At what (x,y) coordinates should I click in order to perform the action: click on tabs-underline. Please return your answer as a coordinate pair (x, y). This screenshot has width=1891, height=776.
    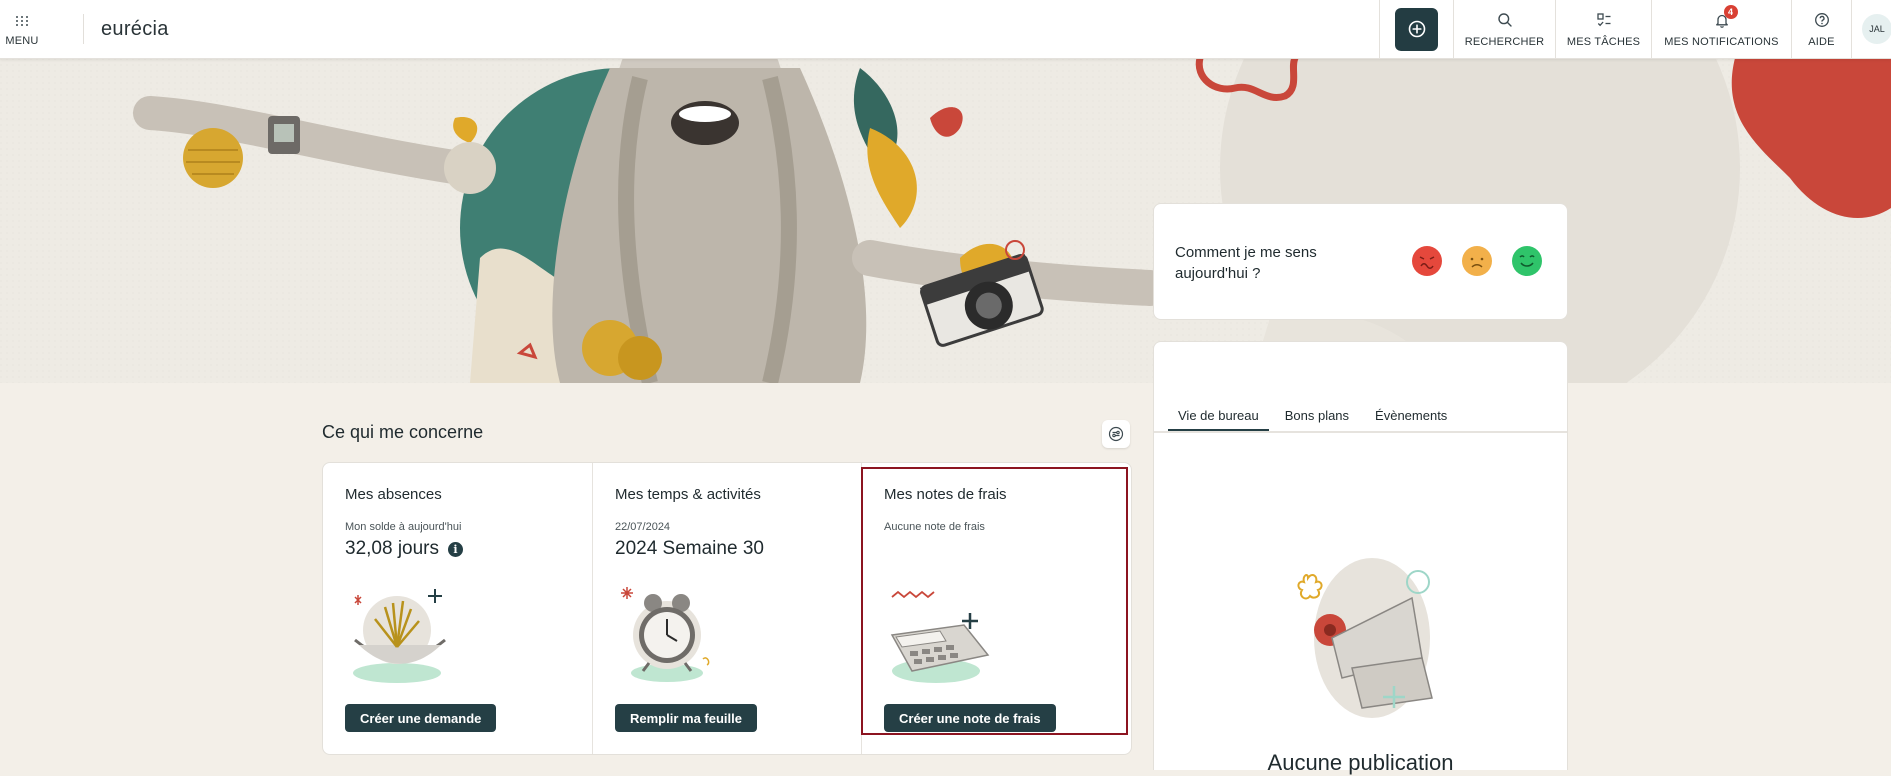
    Looking at the image, I should click on (1360, 432).